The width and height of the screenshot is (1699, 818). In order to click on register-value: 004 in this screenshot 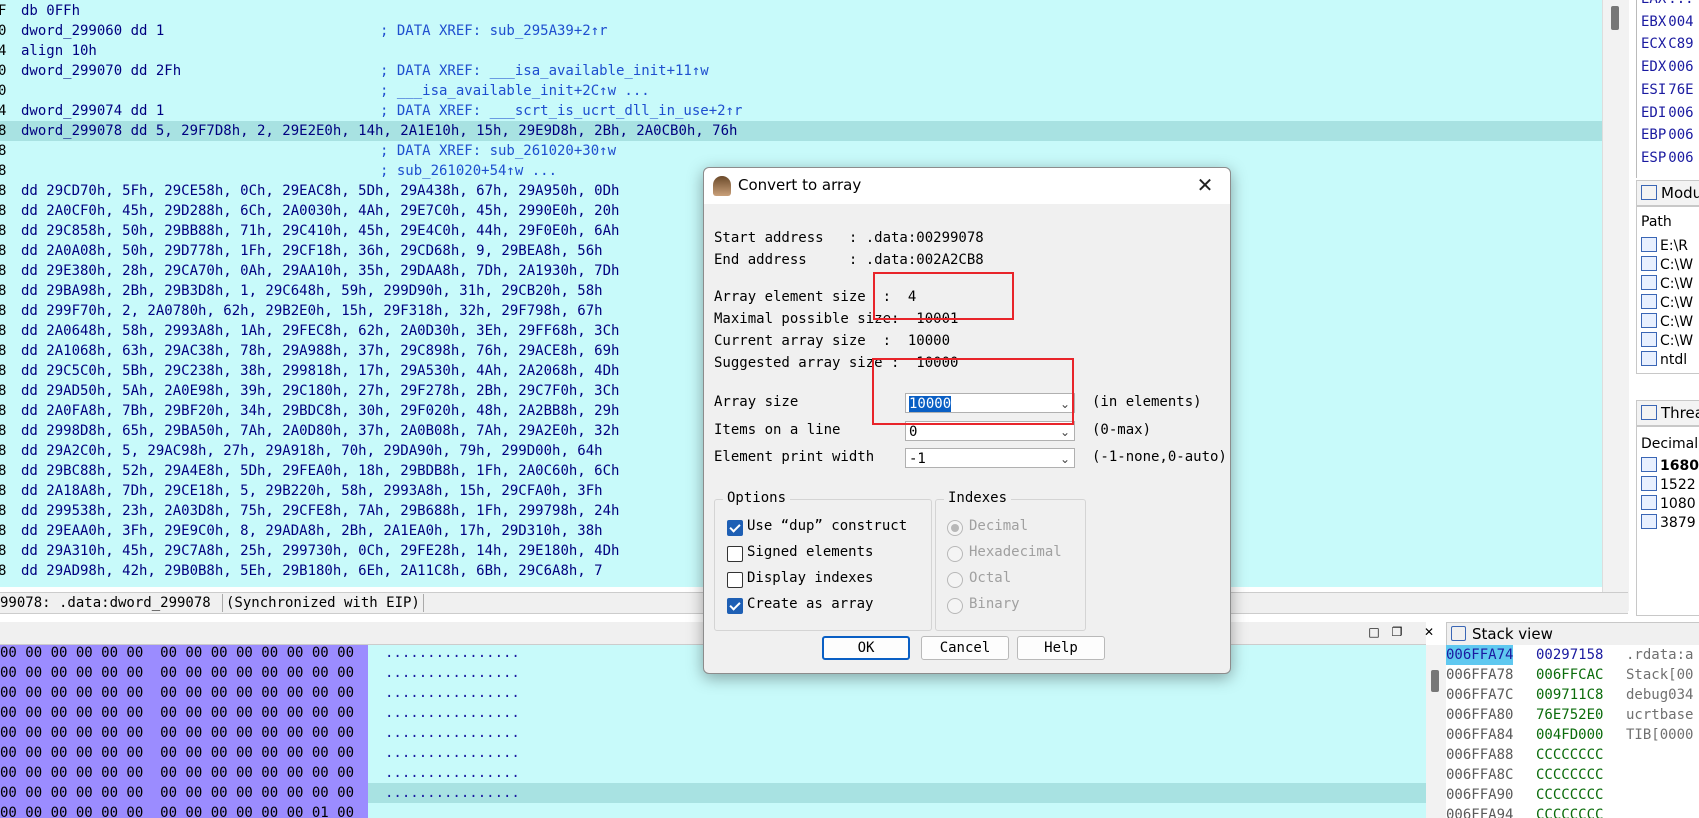, I will do `click(1681, 21)`.